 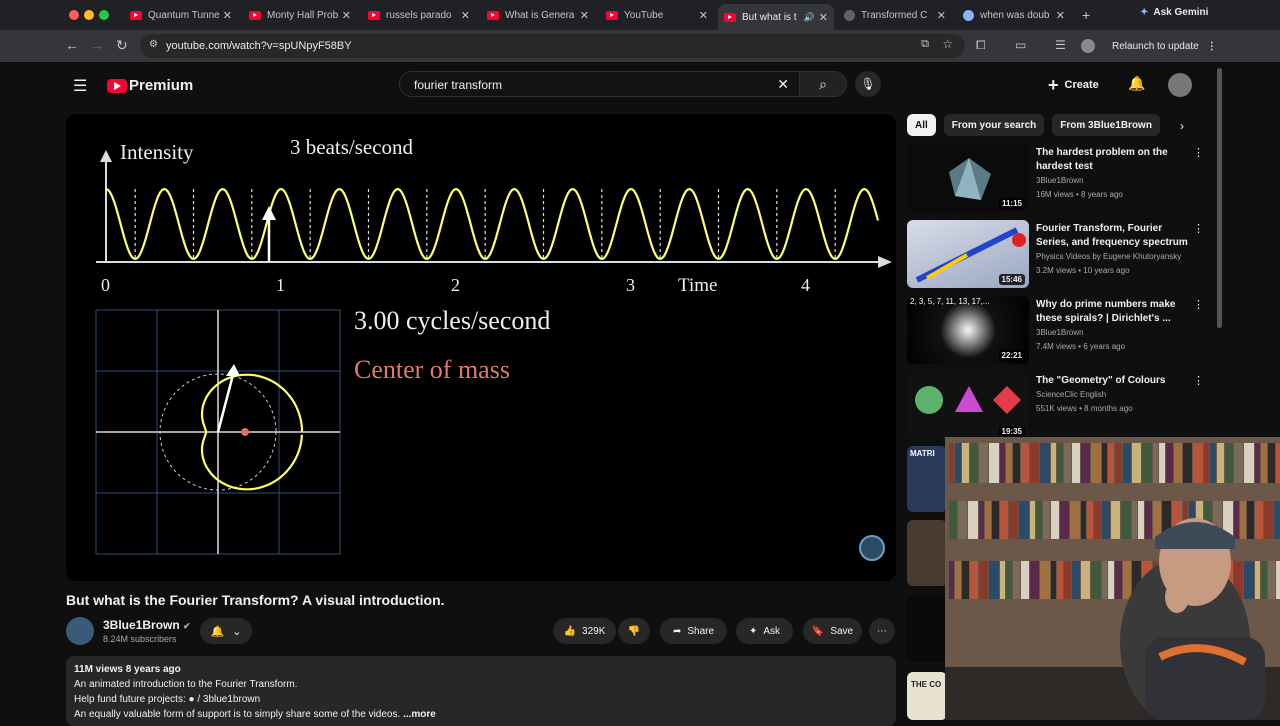 What do you see at coordinates (925, 44) in the screenshot?
I see `install-icon: ⧉` at bounding box center [925, 44].